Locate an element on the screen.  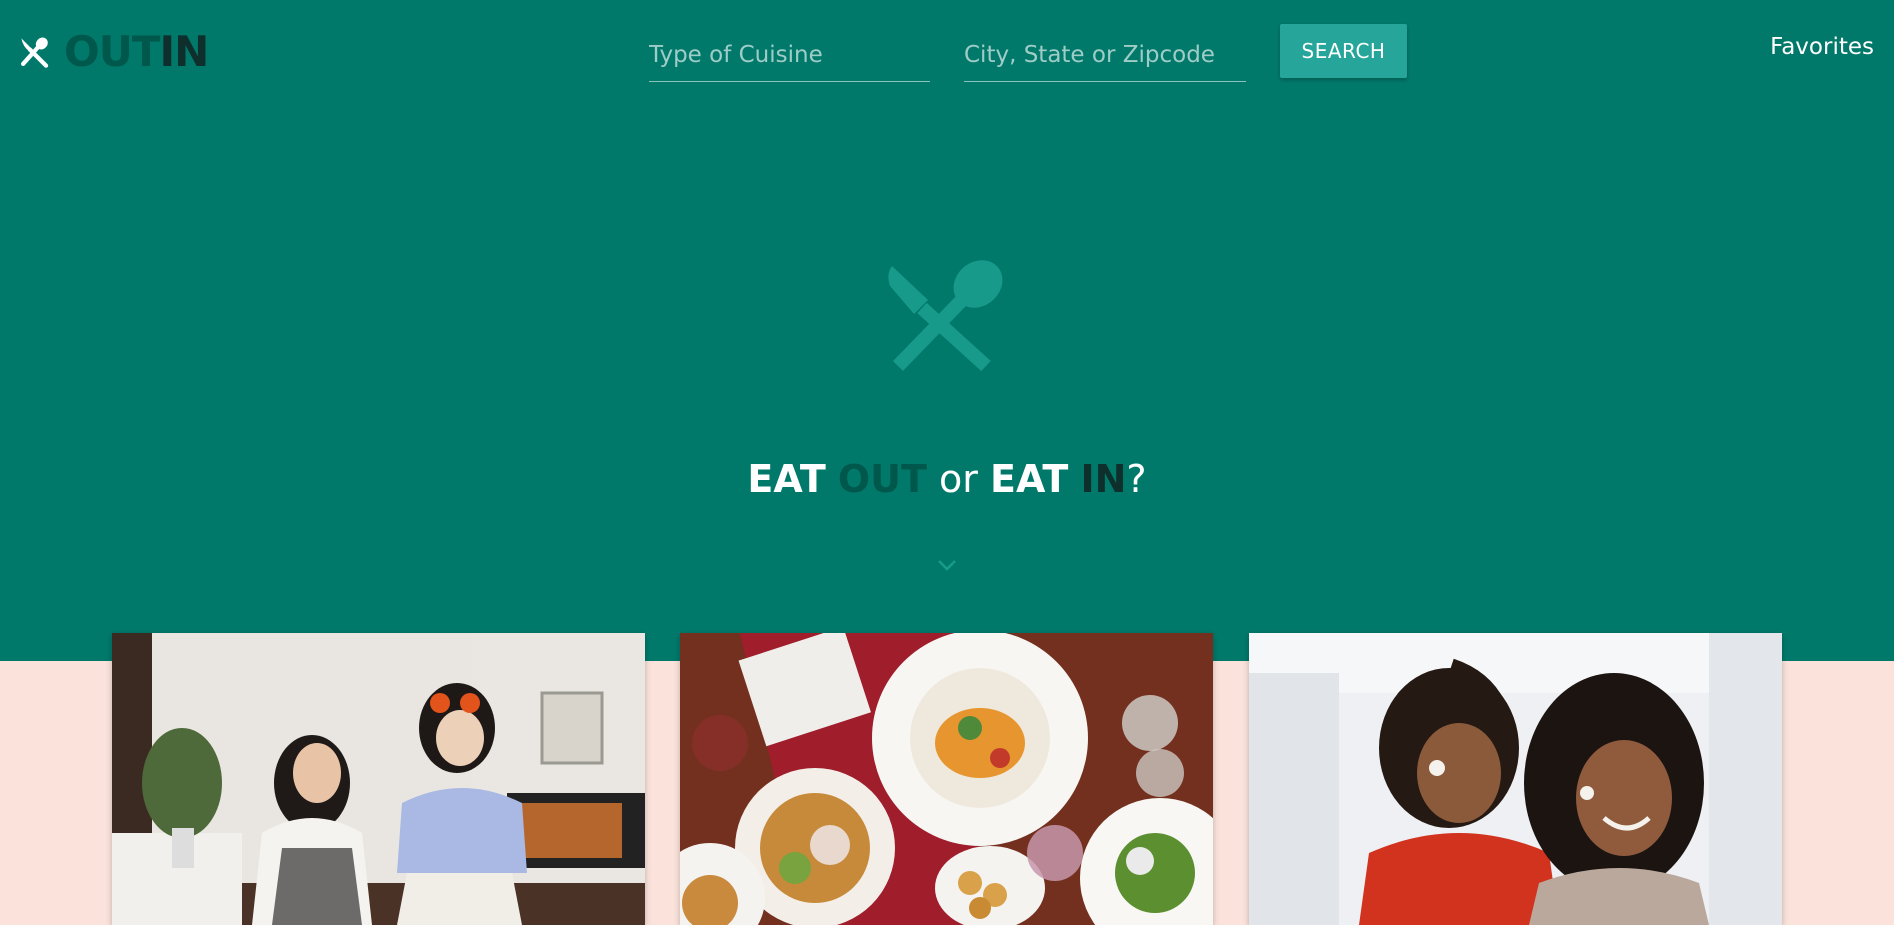
tagline-eat-2: EAT is located at coordinates (1029, 479).